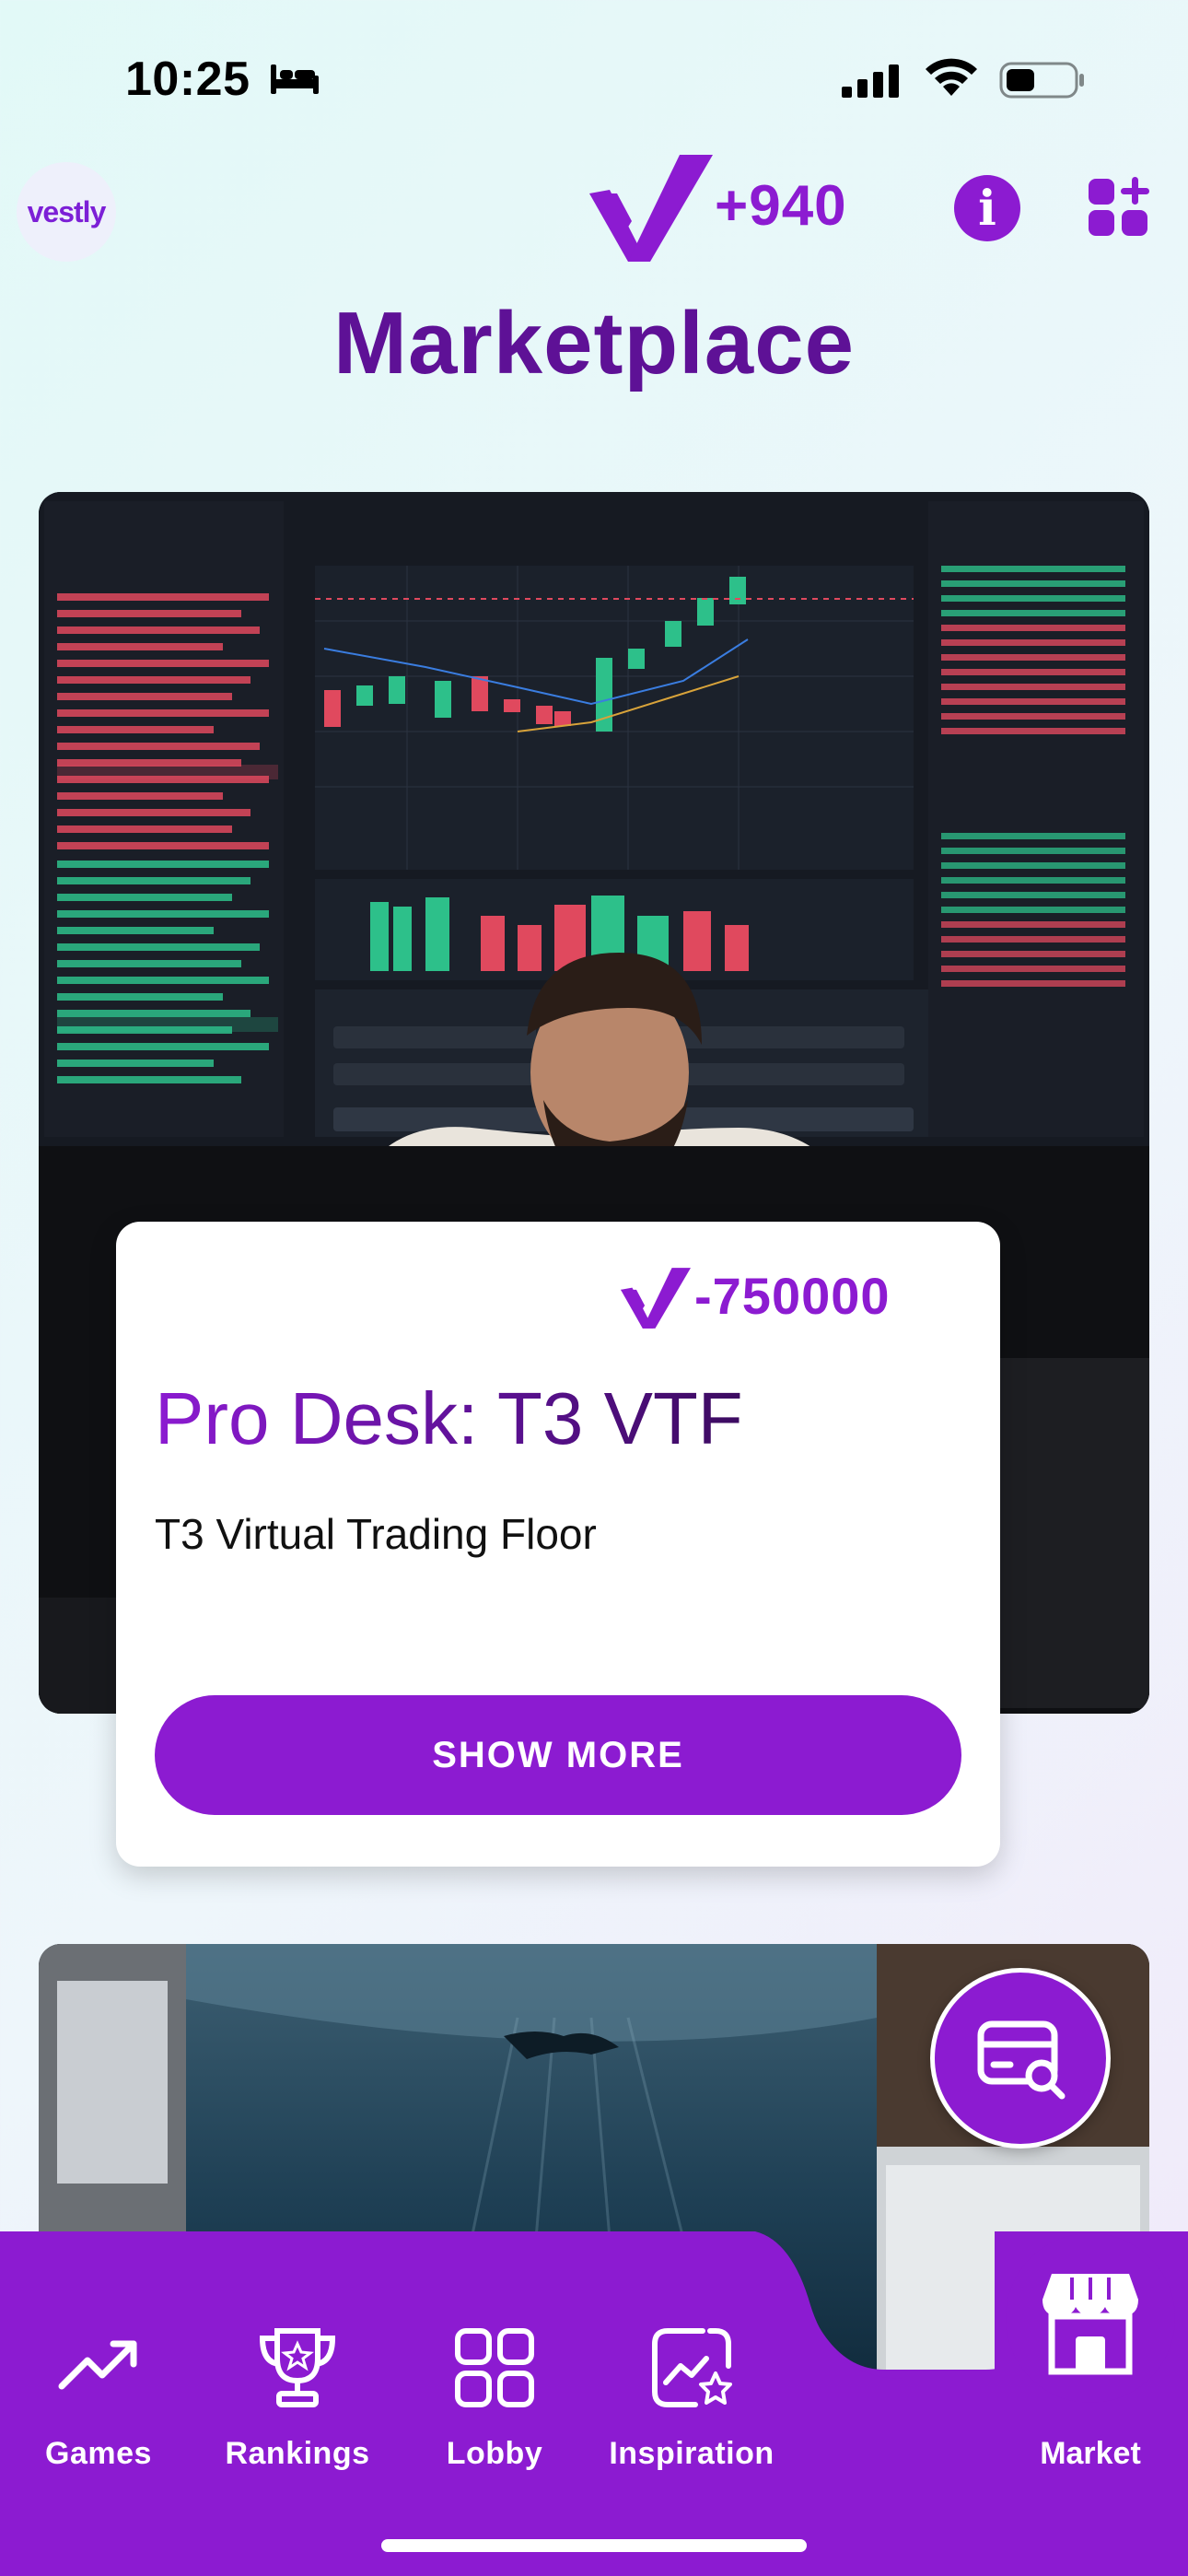 The width and height of the screenshot is (1188, 2576). Describe the element at coordinates (692, 2367) in the screenshot. I see `image-star-icon` at that location.